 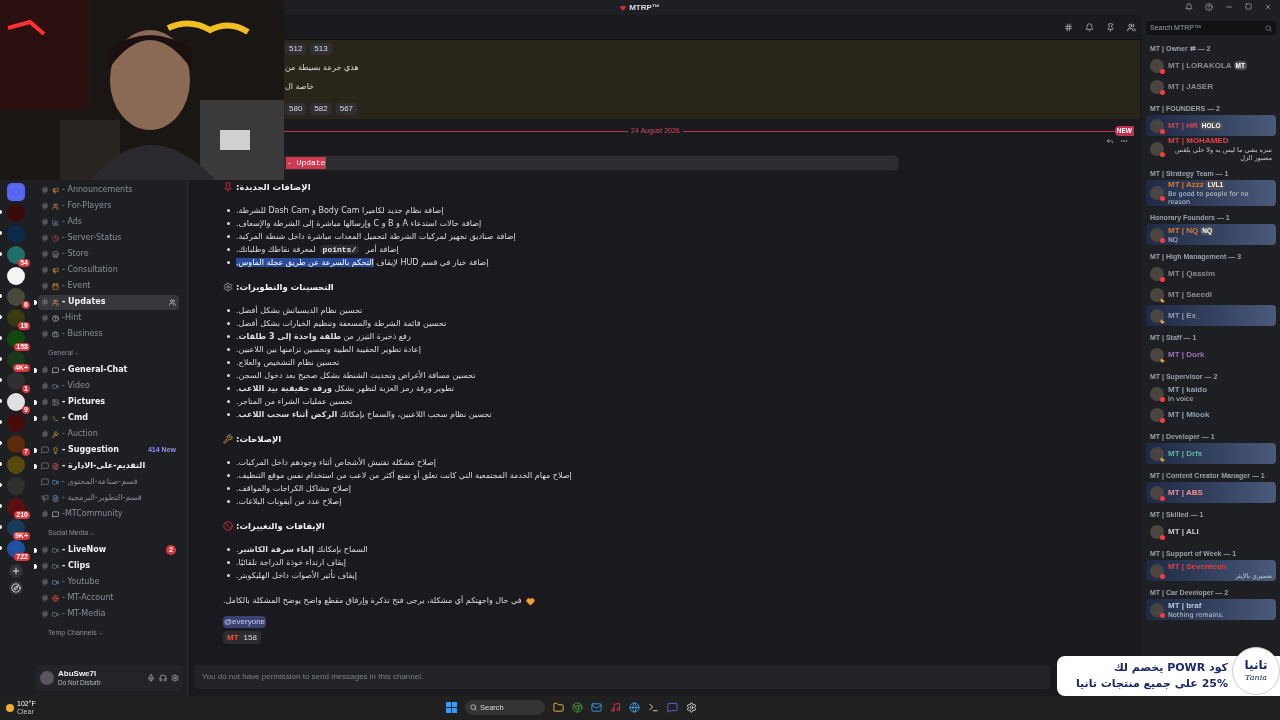 I want to click on chevron-icon, so click(x=92, y=533).